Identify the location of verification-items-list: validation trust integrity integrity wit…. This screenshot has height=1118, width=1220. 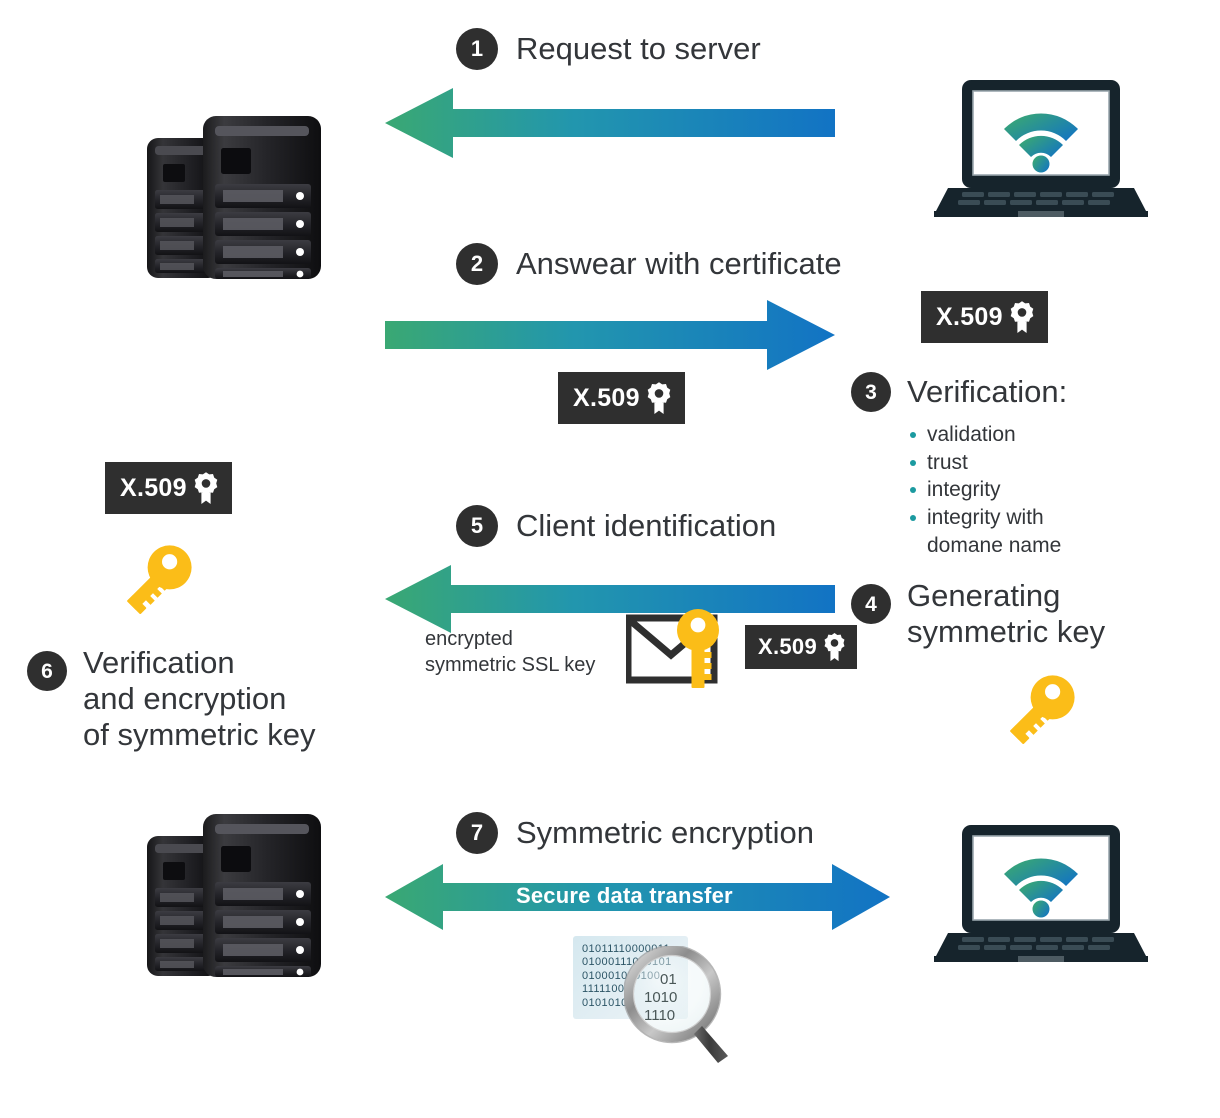
(1007, 490).